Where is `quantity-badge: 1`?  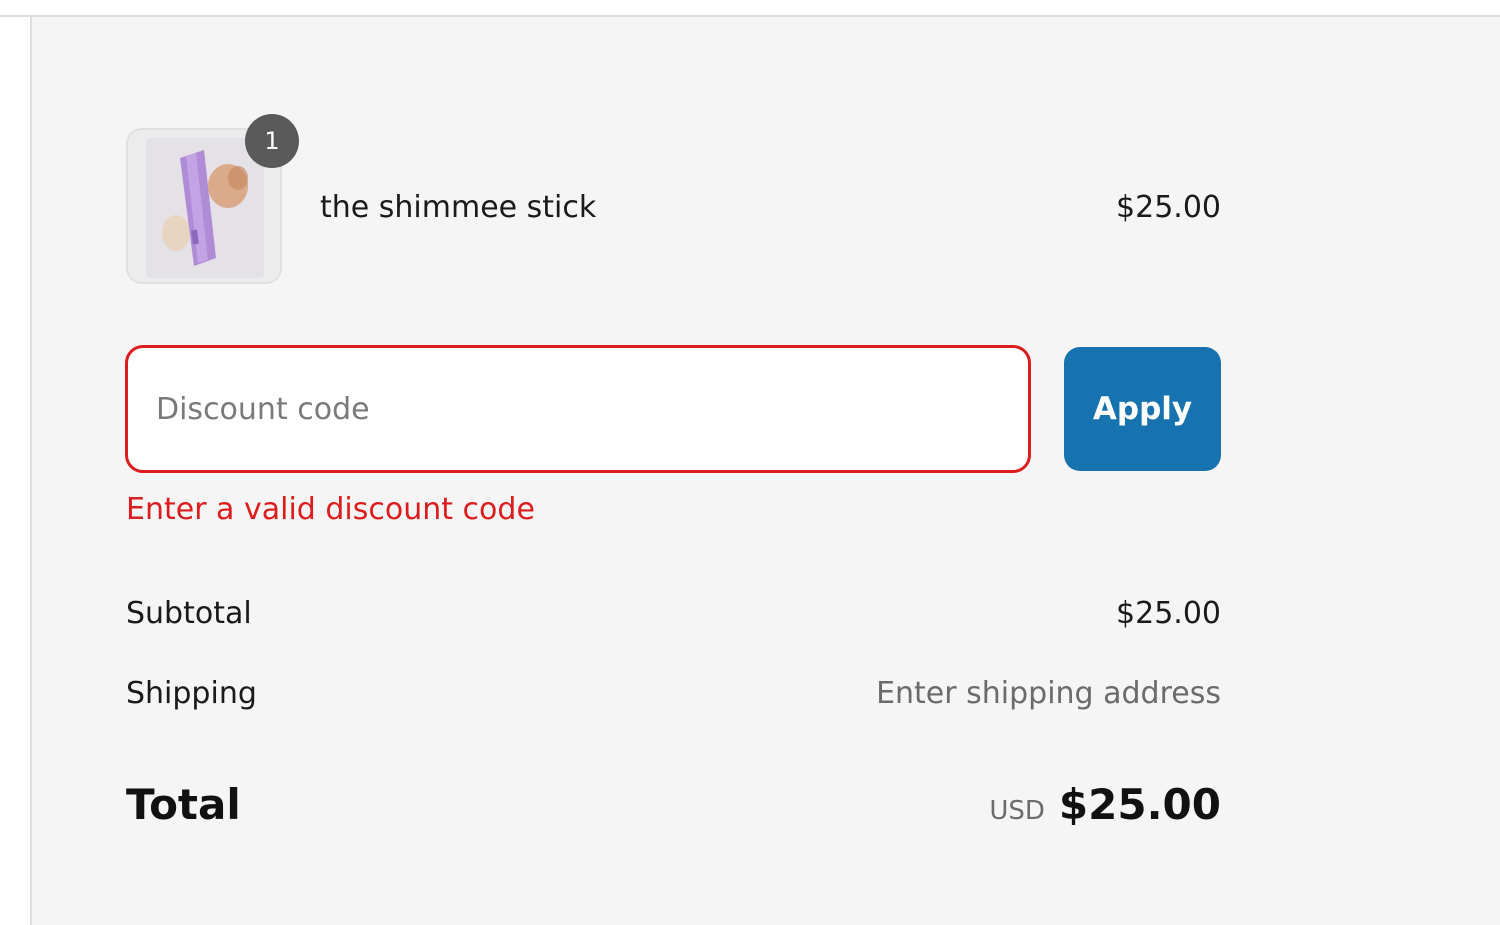
quantity-badge: 1 is located at coordinates (272, 141).